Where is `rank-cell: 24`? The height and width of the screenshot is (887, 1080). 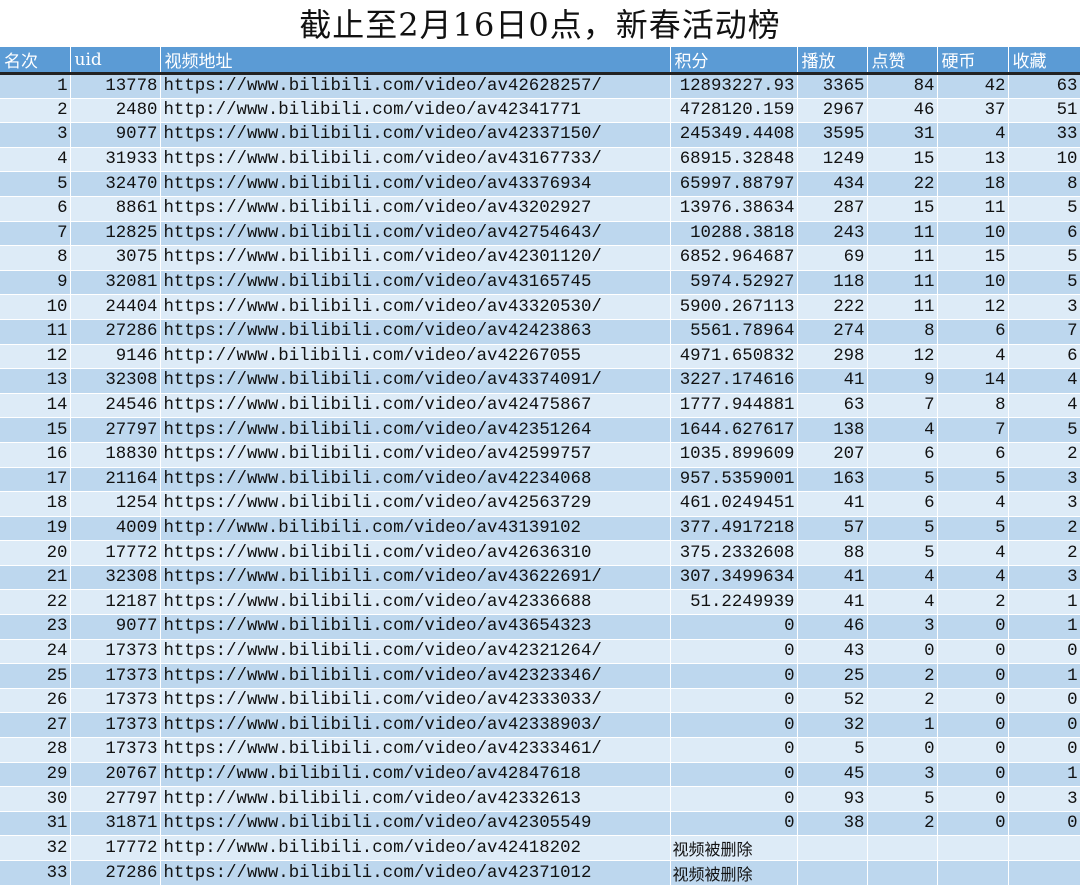 rank-cell: 24 is located at coordinates (35, 652).